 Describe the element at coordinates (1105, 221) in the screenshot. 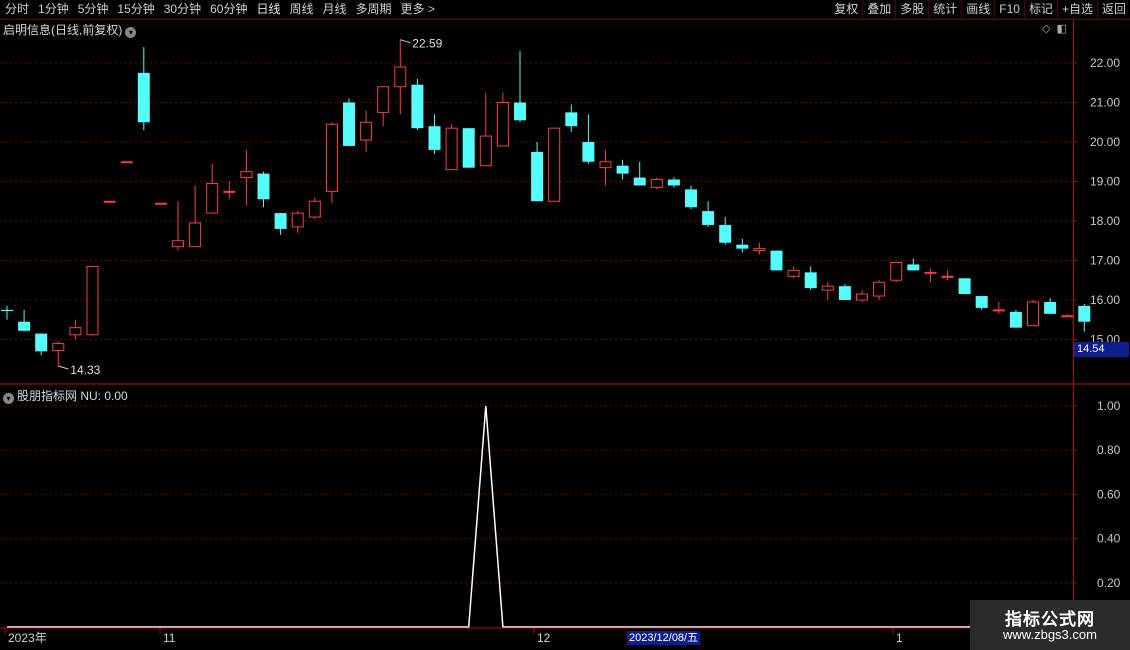

I see `price-tick-label: 18.00` at that location.